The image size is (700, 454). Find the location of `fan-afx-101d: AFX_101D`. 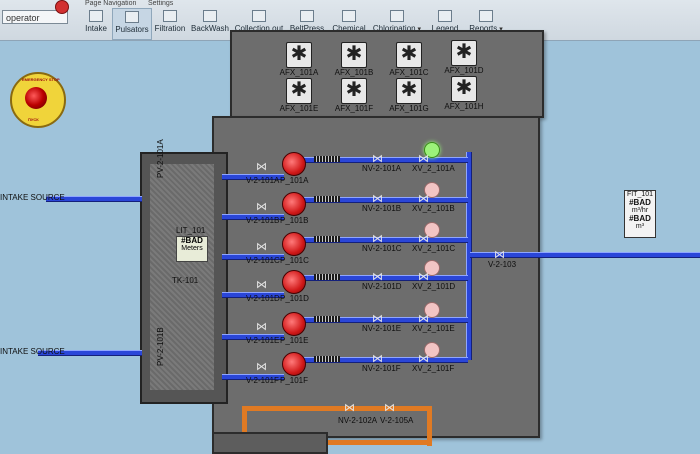

fan-afx-101d: AFX_101D is located at coordinates (464, 58).